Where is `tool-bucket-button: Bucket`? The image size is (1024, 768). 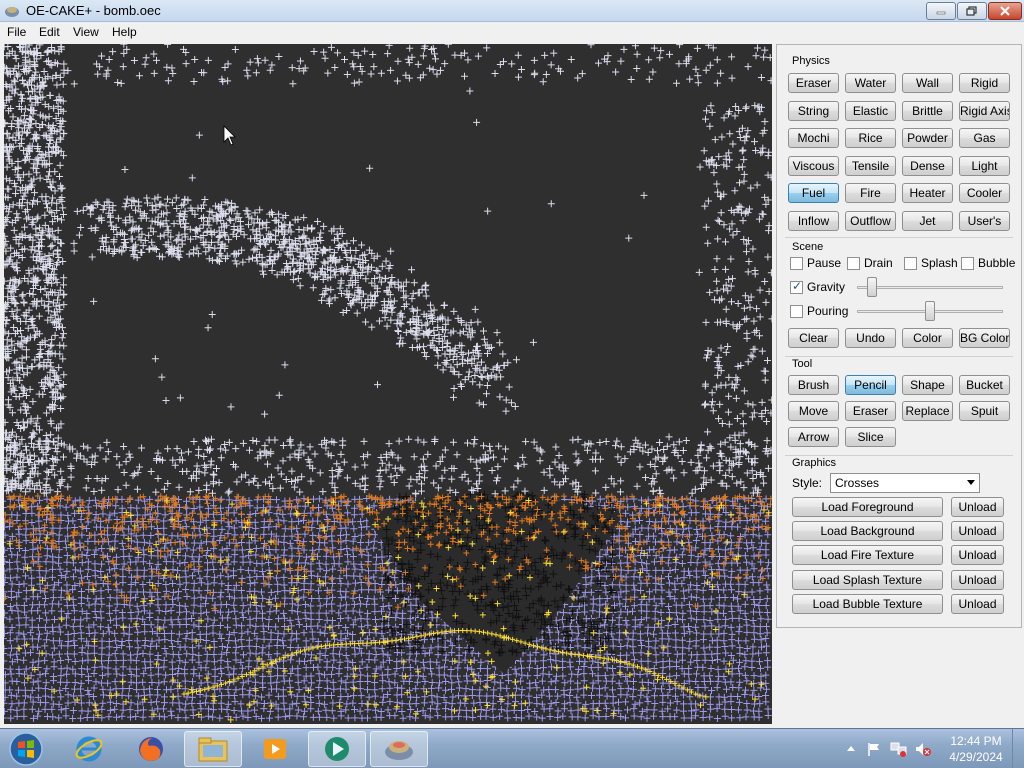 tool-bucket-button: Bucket is located at coordinates (984, 385).